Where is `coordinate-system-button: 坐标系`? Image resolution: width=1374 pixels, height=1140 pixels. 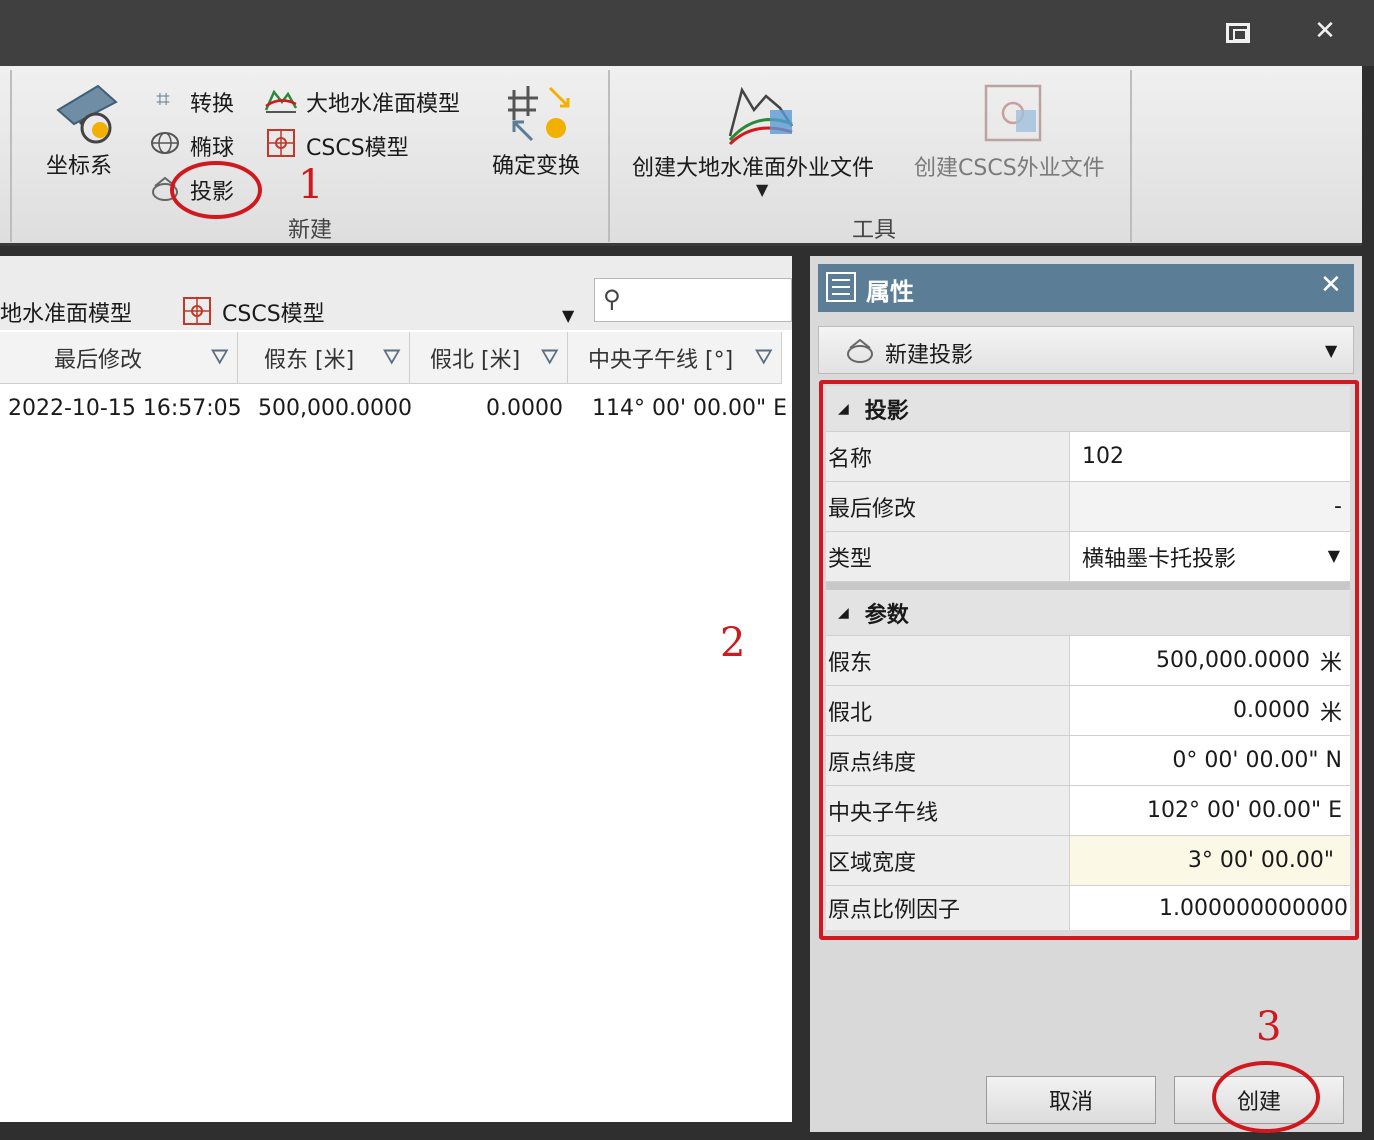
coordinate-system-button: 坐标系 is located at coordinates (83, 130).